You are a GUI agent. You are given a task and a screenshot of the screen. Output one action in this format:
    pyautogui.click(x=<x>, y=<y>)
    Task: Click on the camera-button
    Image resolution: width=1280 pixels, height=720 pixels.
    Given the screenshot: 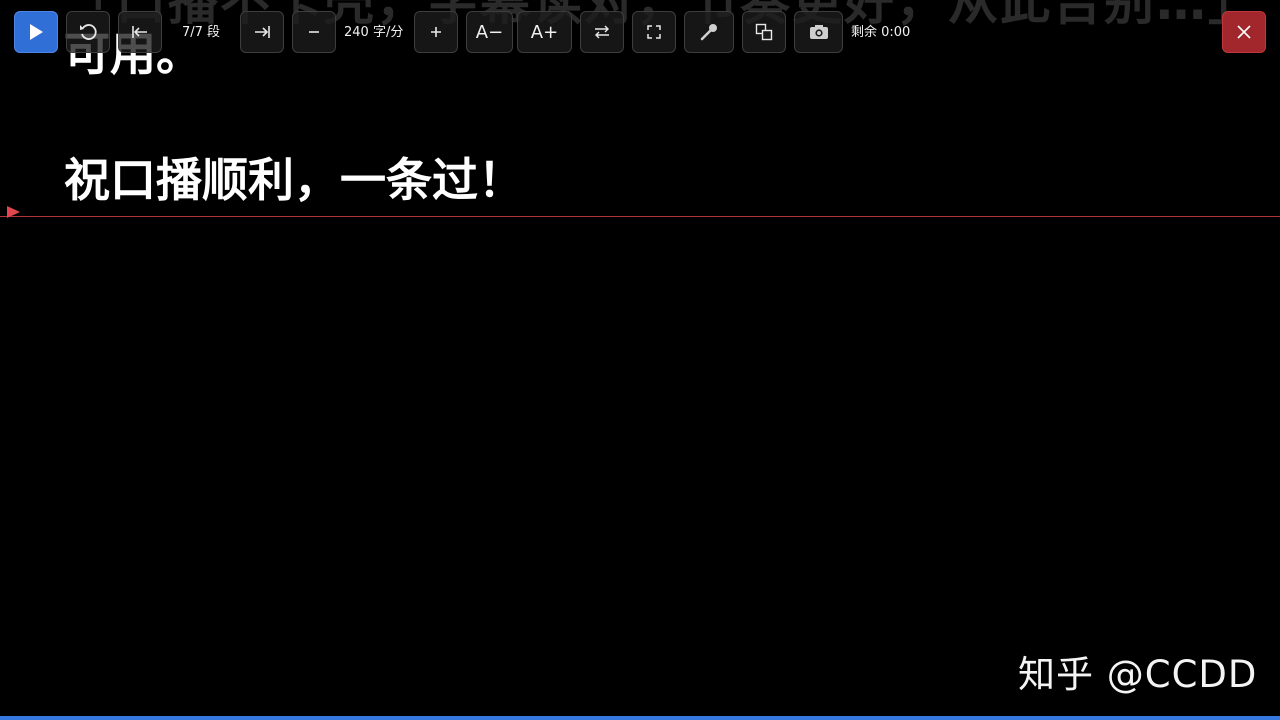 What is the action you would take?
    pyautogui.click(x=818, y=32)
    